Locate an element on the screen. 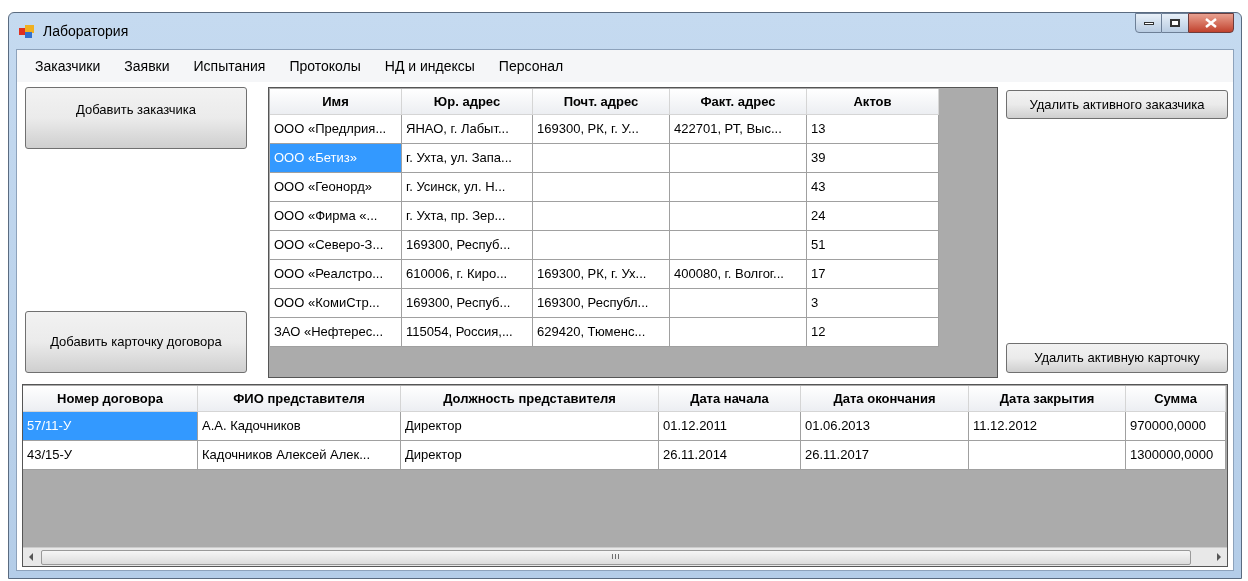  minimize-icon is located at coordinates (1148, 23).